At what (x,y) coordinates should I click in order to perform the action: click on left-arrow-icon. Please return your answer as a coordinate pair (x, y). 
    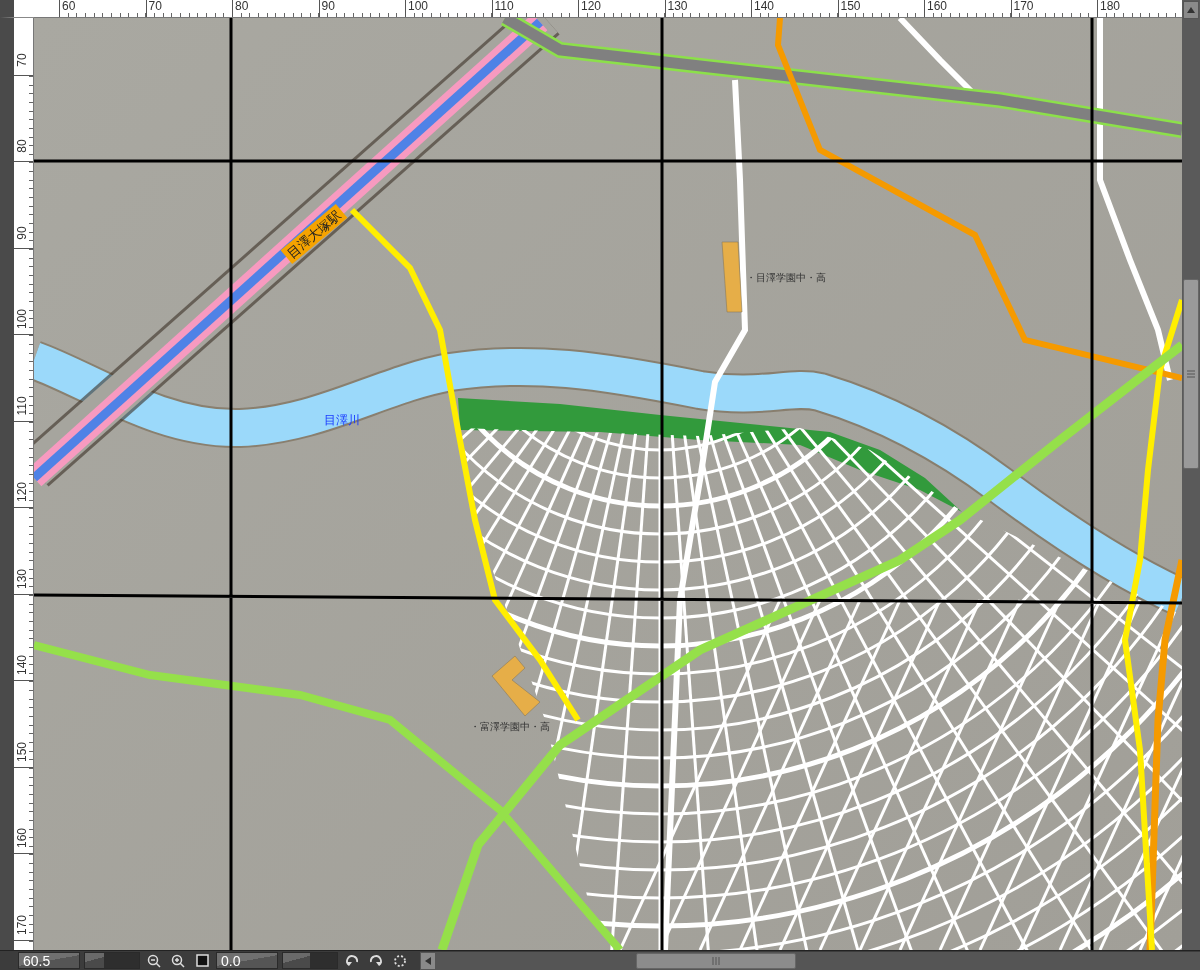
    Looking at the image, I should click on (428, 960).